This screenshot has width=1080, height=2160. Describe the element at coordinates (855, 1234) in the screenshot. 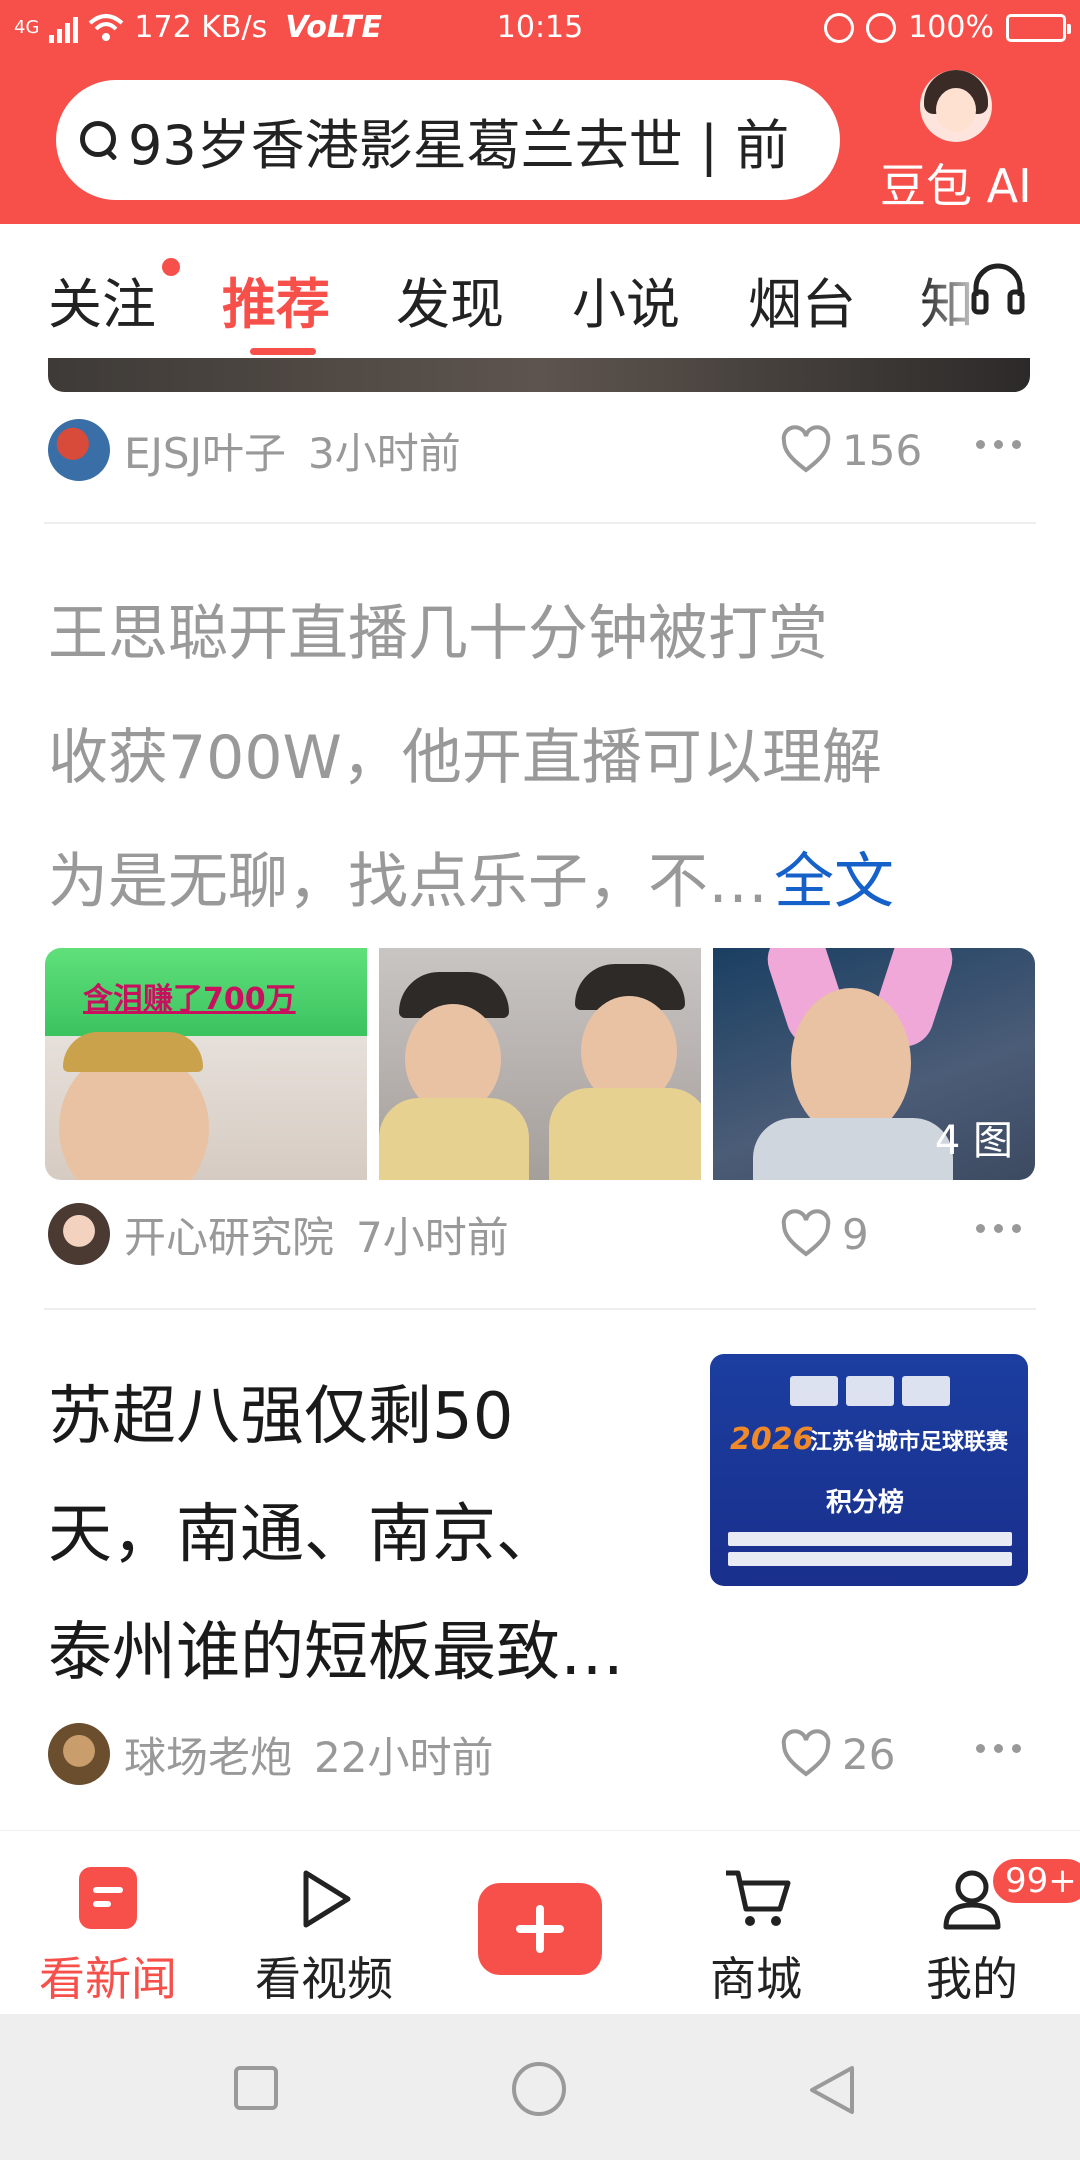

I see `like-count: 9` at that location.